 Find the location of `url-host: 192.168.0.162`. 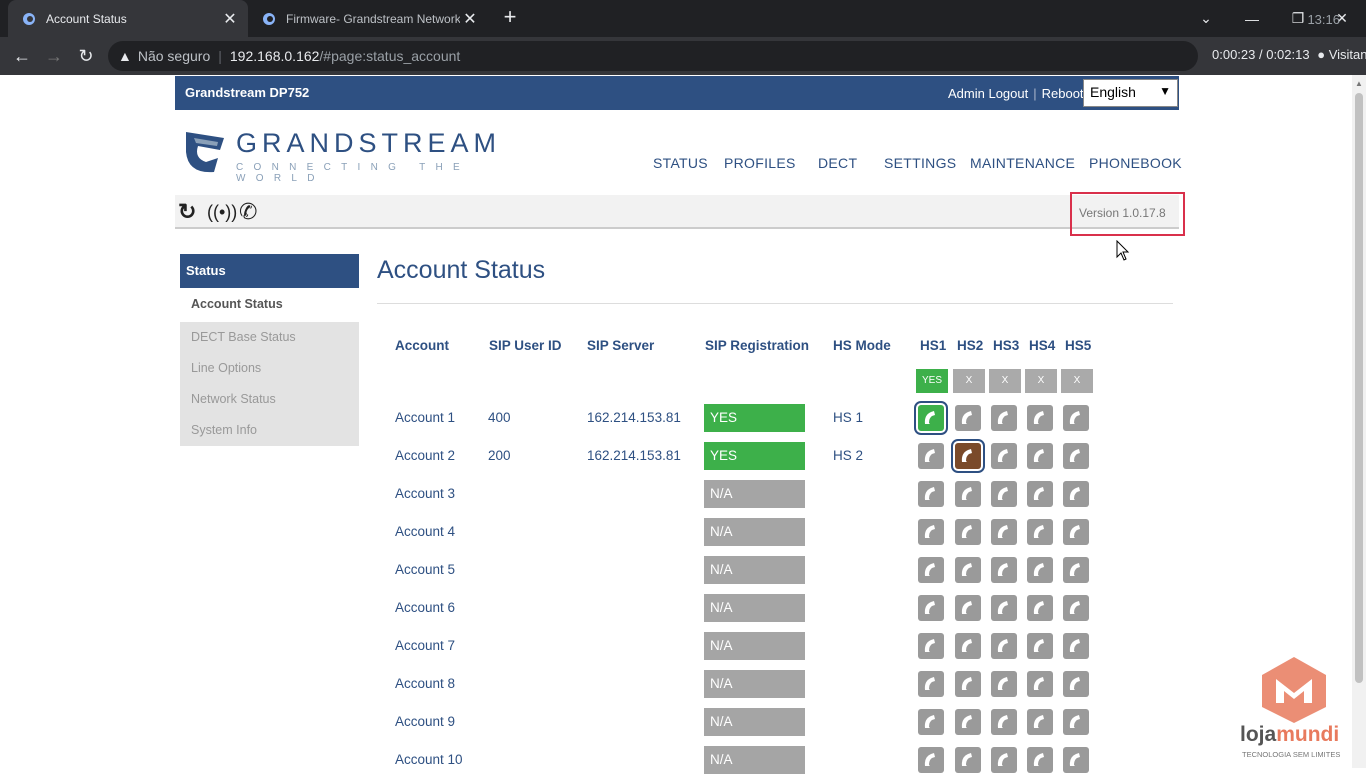

url-host: 192.168.0.162 is located at coordinates (274, 56).